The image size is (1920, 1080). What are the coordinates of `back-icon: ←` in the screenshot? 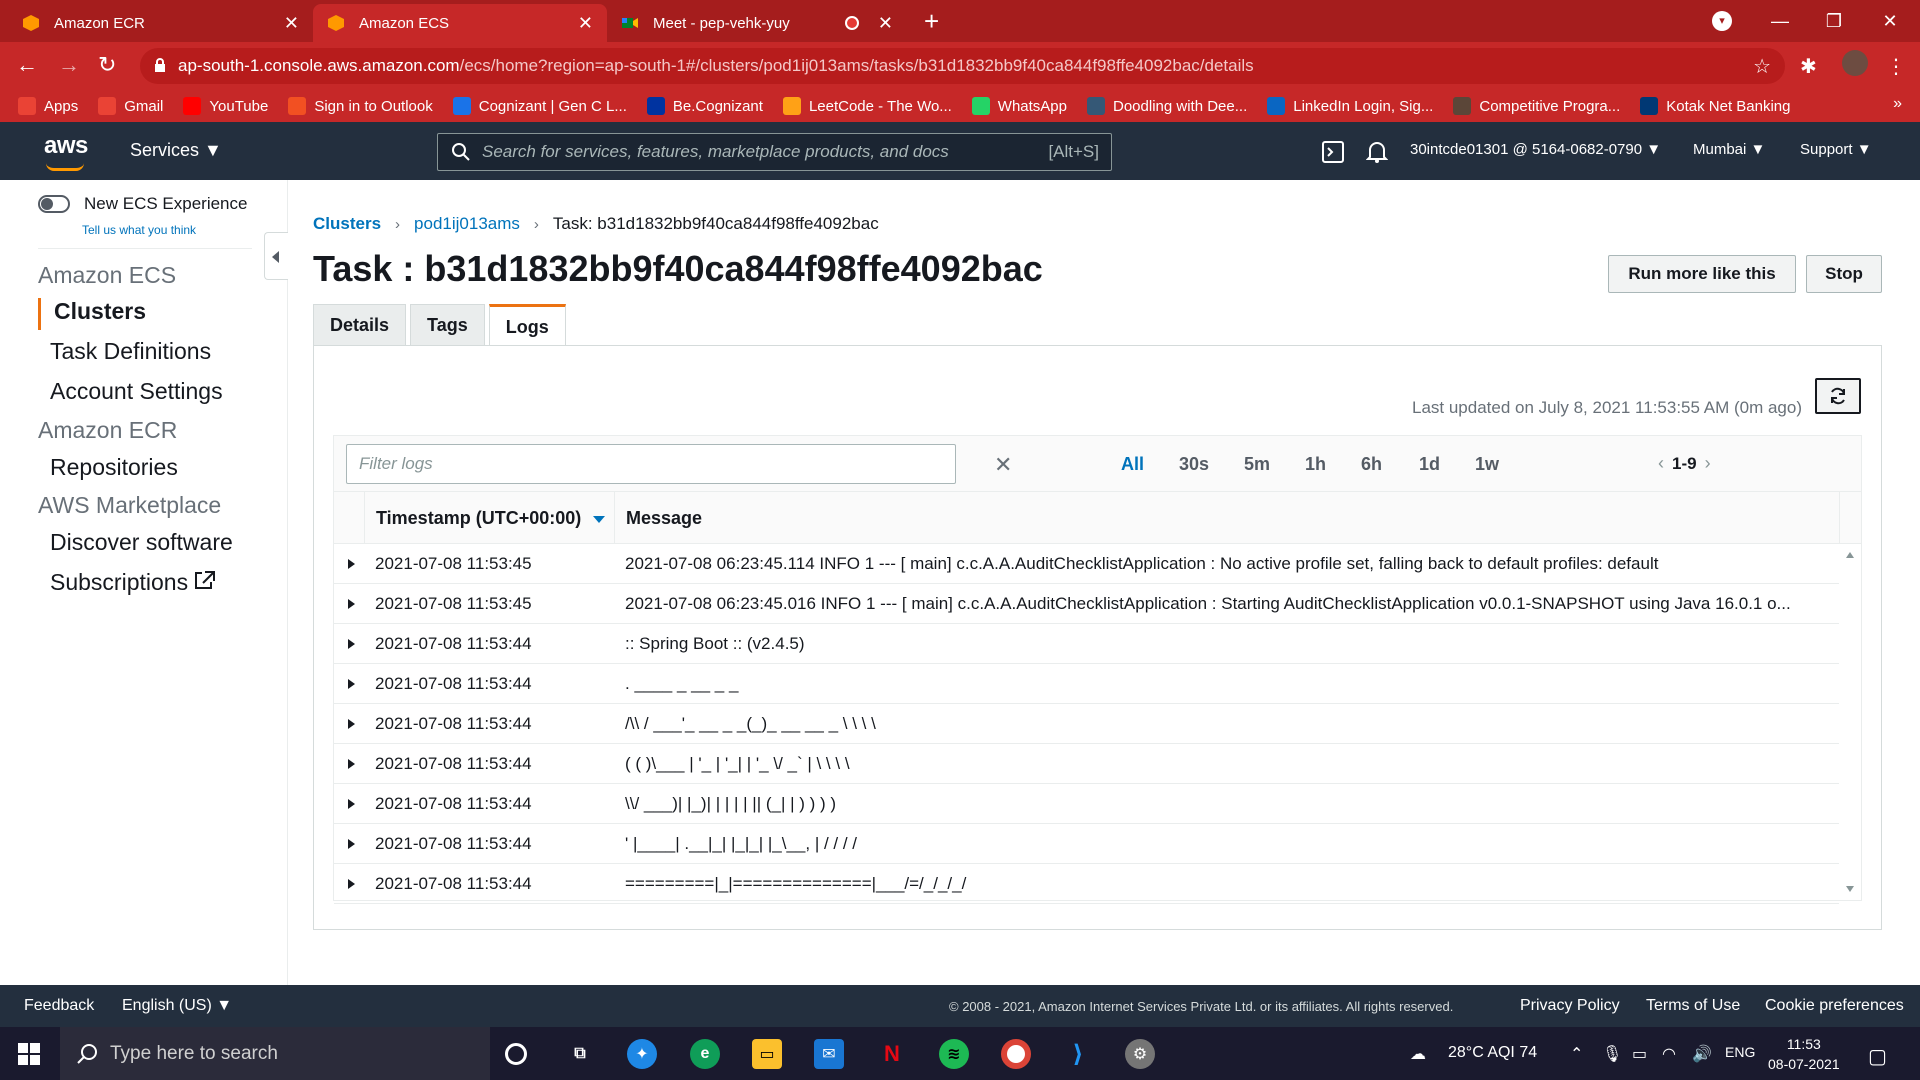 It's located at (27, 65).